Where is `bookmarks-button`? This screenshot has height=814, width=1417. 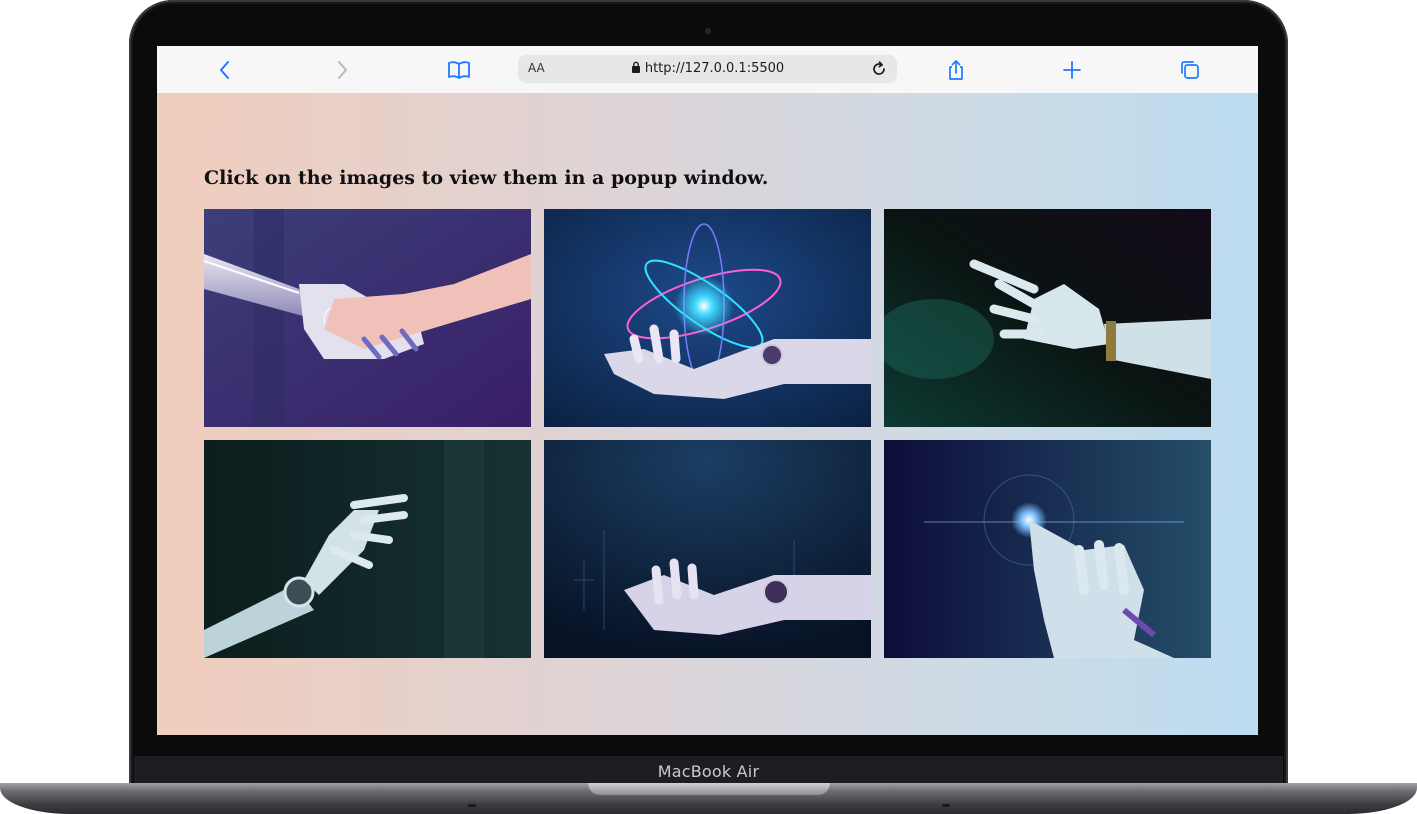 bookmarks-button is located at coordinates (459, 70).